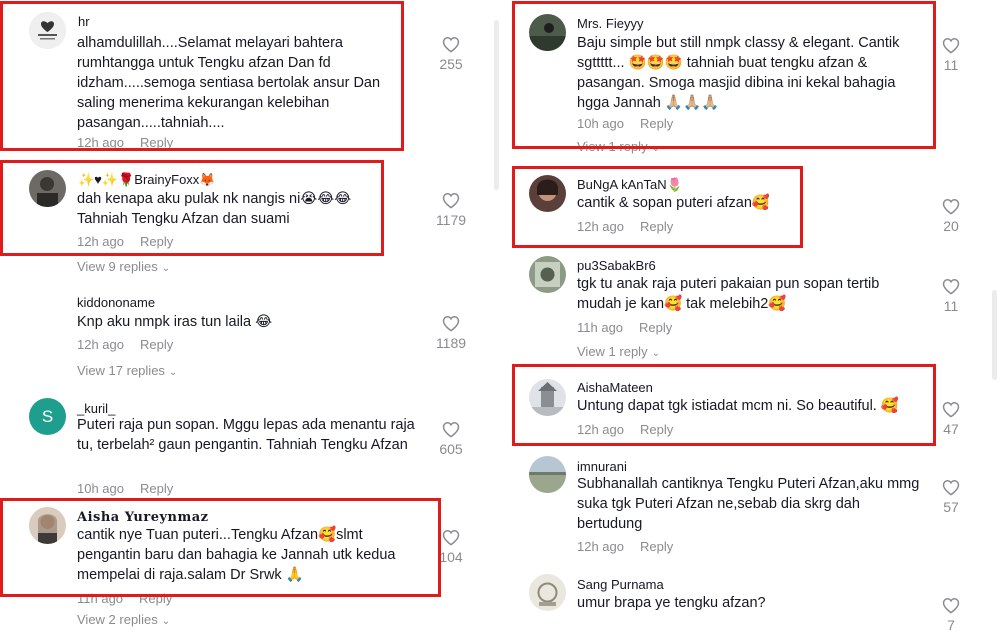  I want to click on like-button: 1179, so click(451, 210).